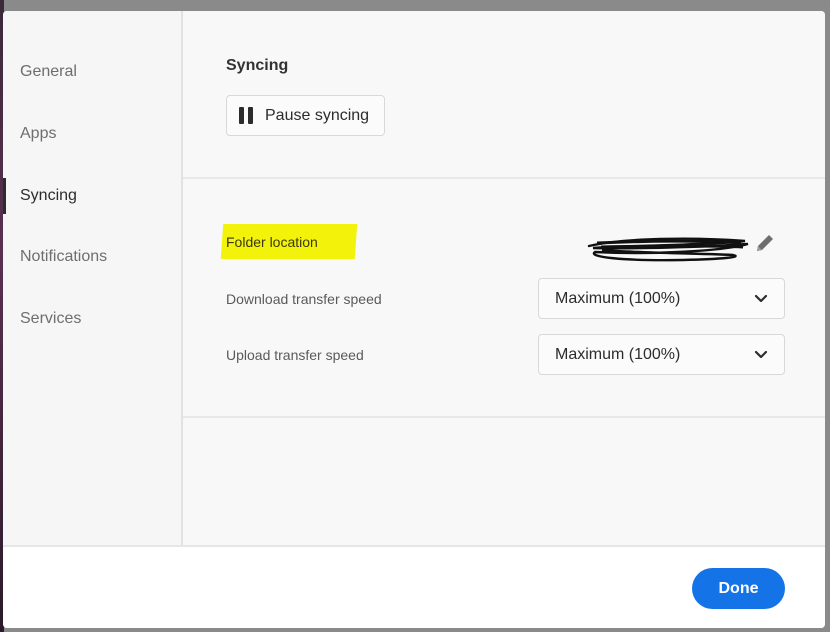 The image size is (830, 632). I want to click on pause-syncing-label: Pause syncing, so click(317, 115).